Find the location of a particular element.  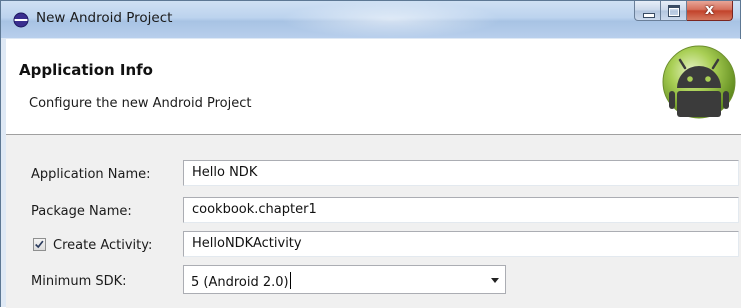

close-icon: x is located at coordinates (709, 10).